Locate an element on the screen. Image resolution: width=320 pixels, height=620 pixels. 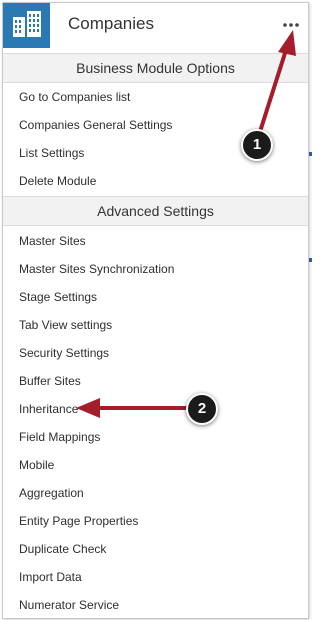
annotation-marker-1: 1 is located at coordinates (257, 145).